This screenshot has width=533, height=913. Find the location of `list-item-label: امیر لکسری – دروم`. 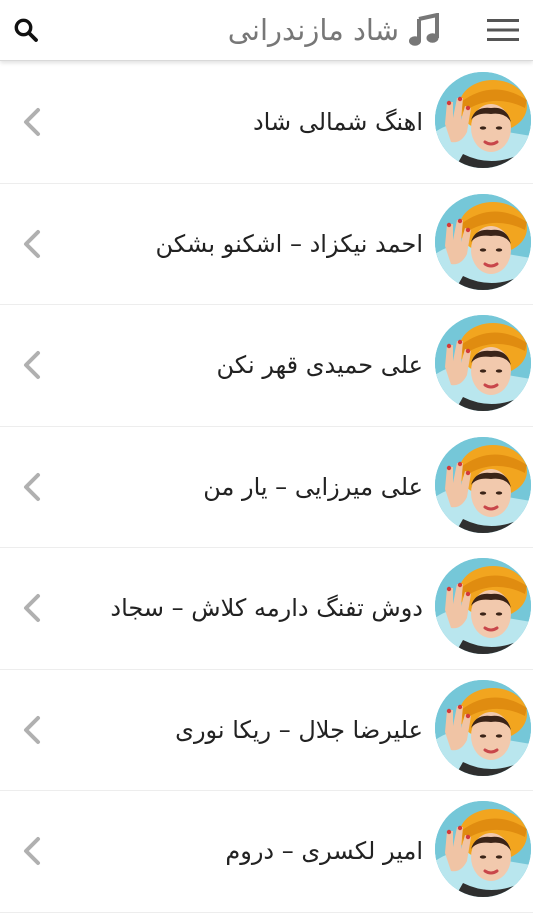

list-item-label: امیر لکسری – دروم is located at coordinates (324, 851).